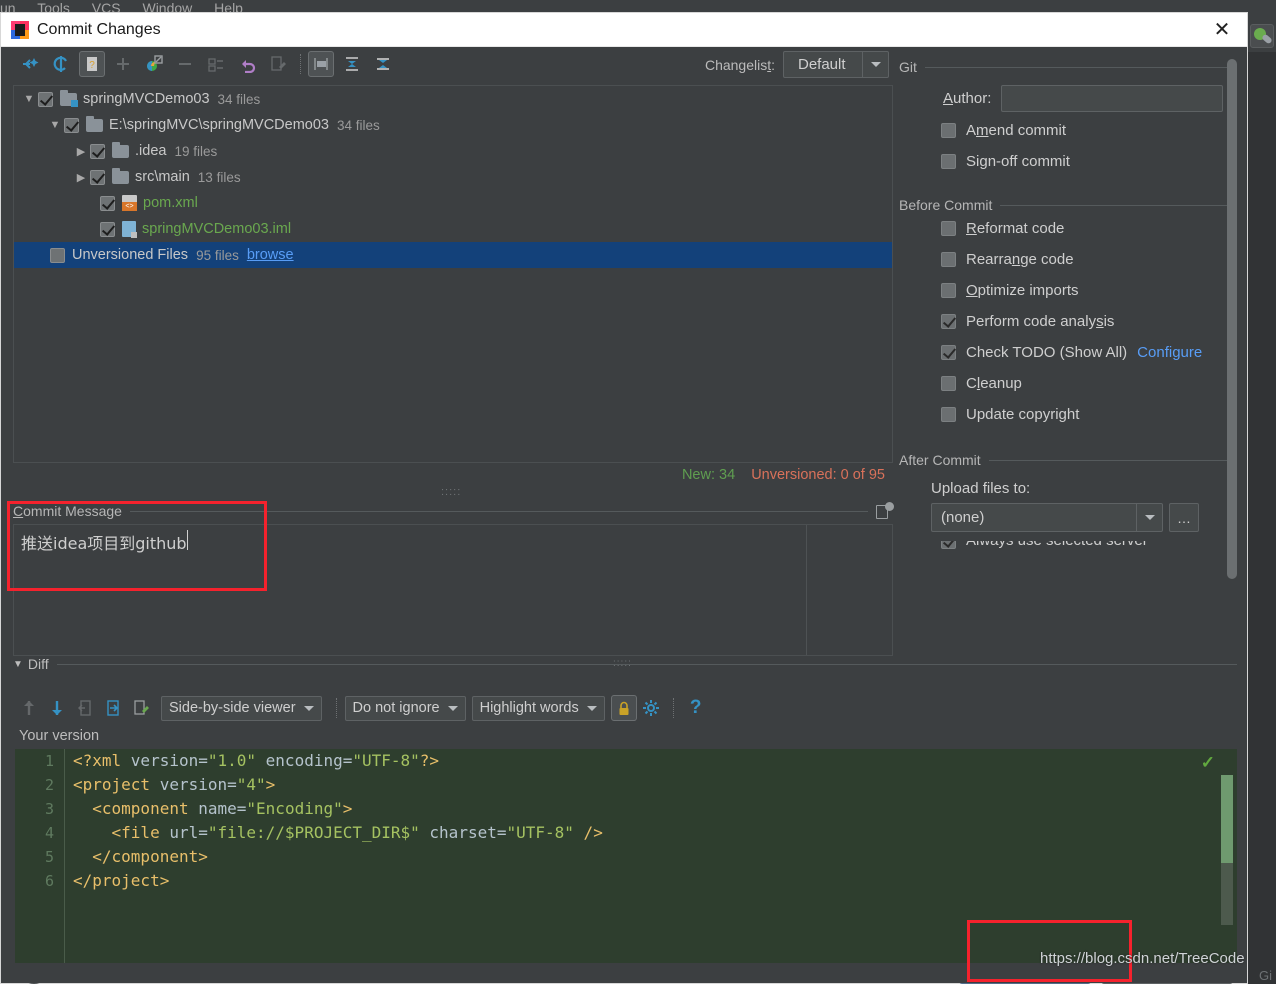 Image resolution: width=1276 pixels, height=984 pixels. What do you see at coordinates (885, 510) in the screenshot?
I see `history-icon` at bounding box center [885, 510].